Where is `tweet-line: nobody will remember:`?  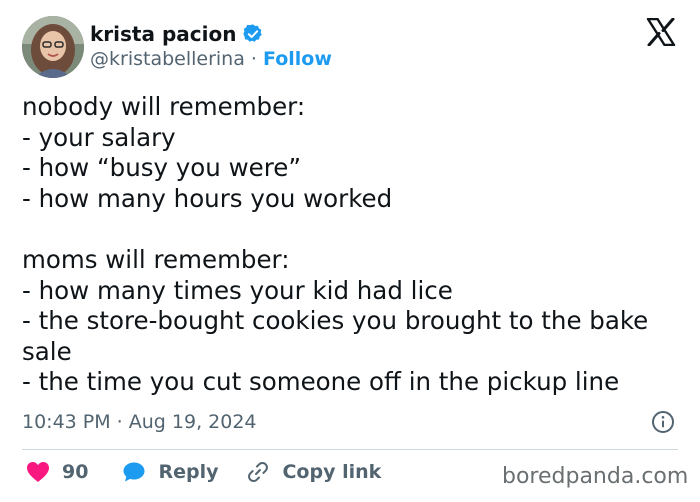
tweet-line: nobody will remember: is located at coordinates (164, 106).